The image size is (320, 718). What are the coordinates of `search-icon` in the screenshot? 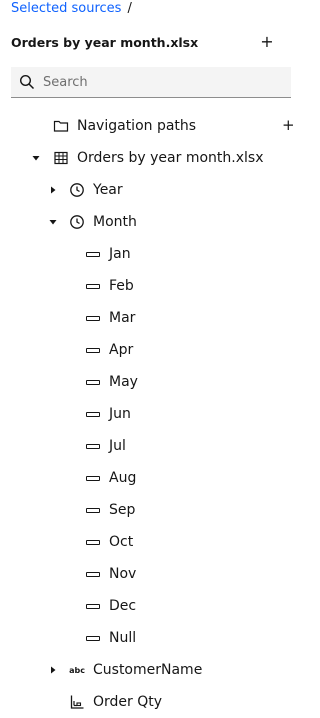 It's located at (27, 82).